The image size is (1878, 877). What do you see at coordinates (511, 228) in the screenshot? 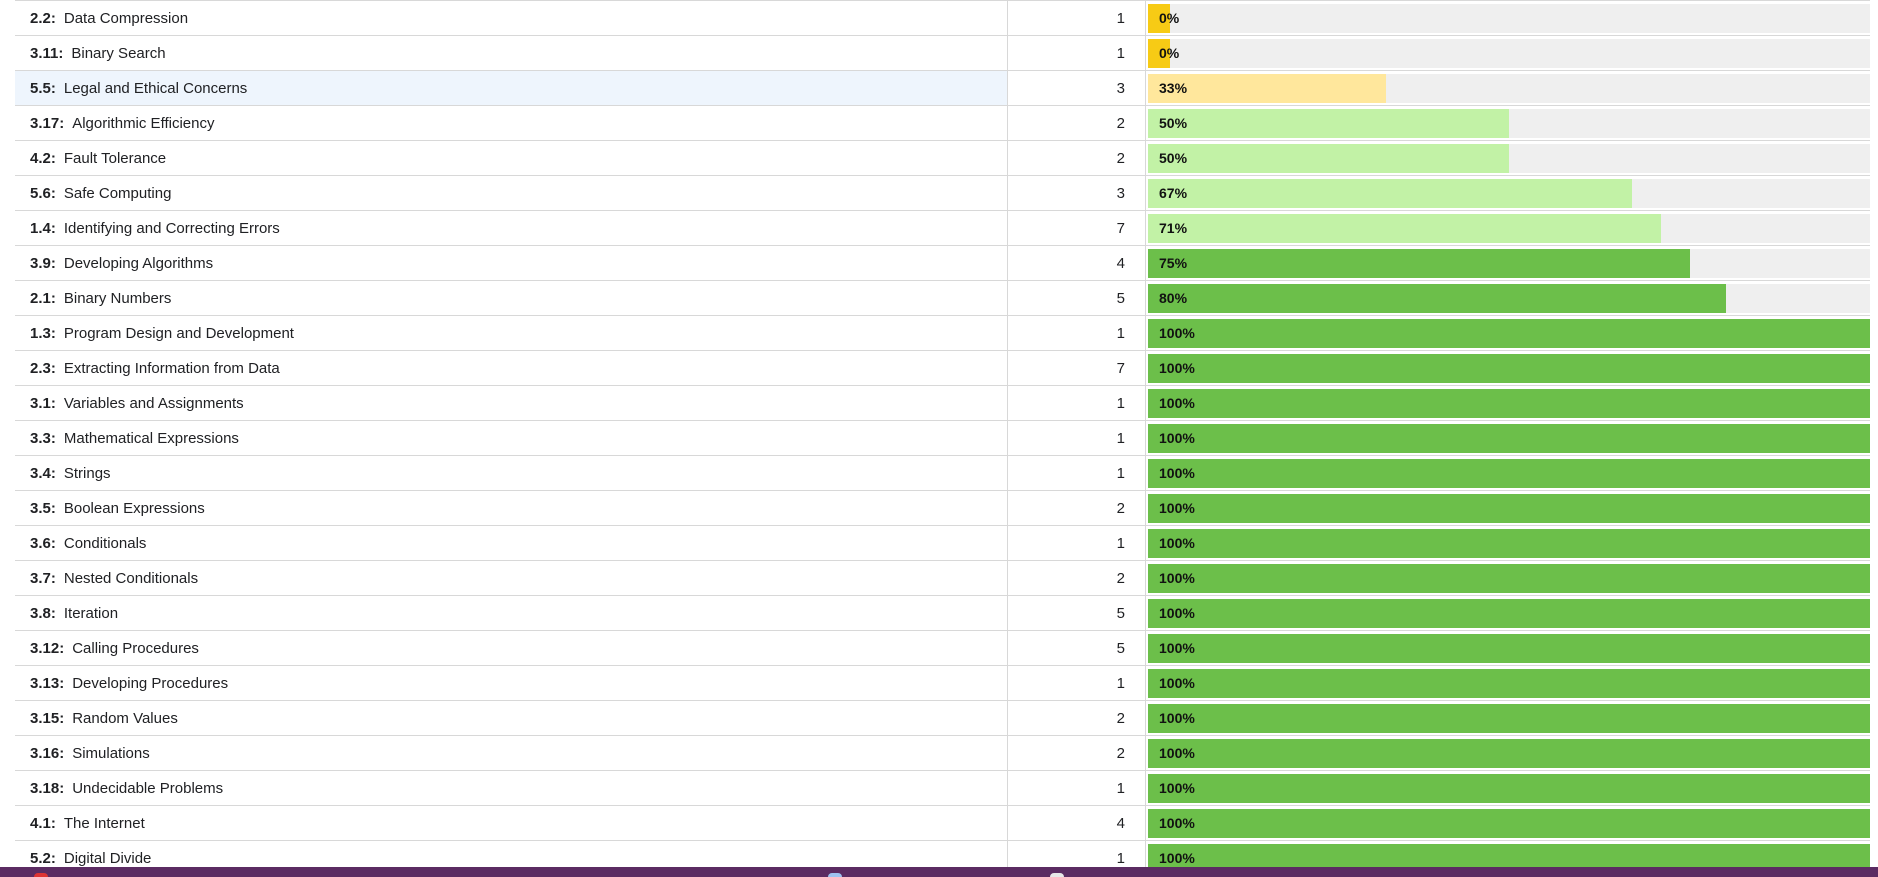
I see `topic-cell: 1.4: Identifying and Correcting Errors` at bounding box center [511, 228].